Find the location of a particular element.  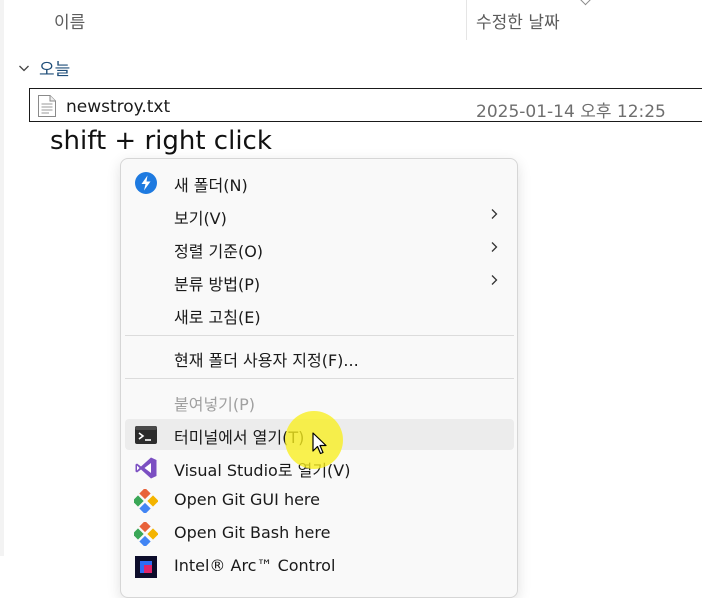

mouse-cursor-icon is located at coordinates (319, 443).